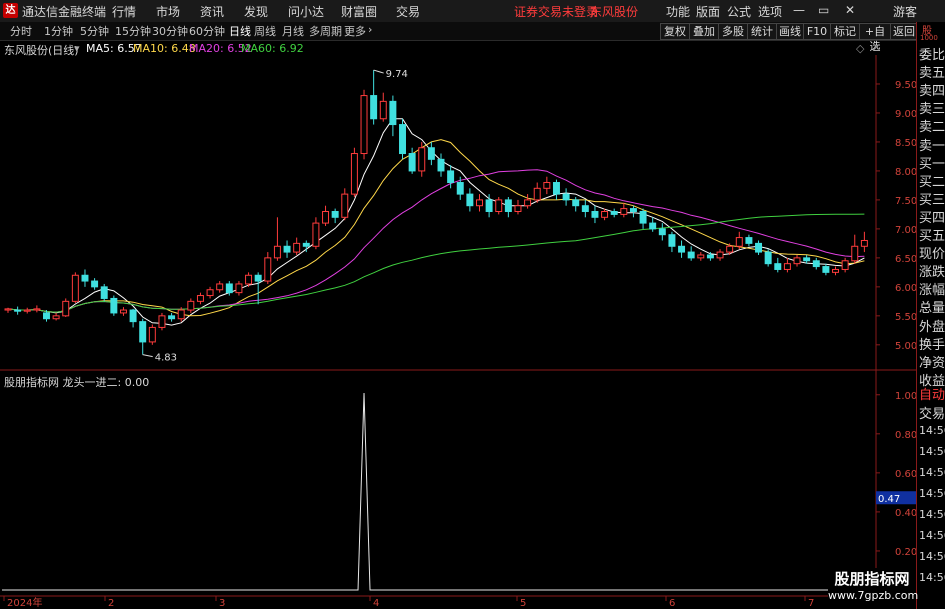 The width and height of the screenshot is (945, 609). Describe the element at coordinates (811, 603) in the screenshot. I see `x-tick-label: 7` at that location.